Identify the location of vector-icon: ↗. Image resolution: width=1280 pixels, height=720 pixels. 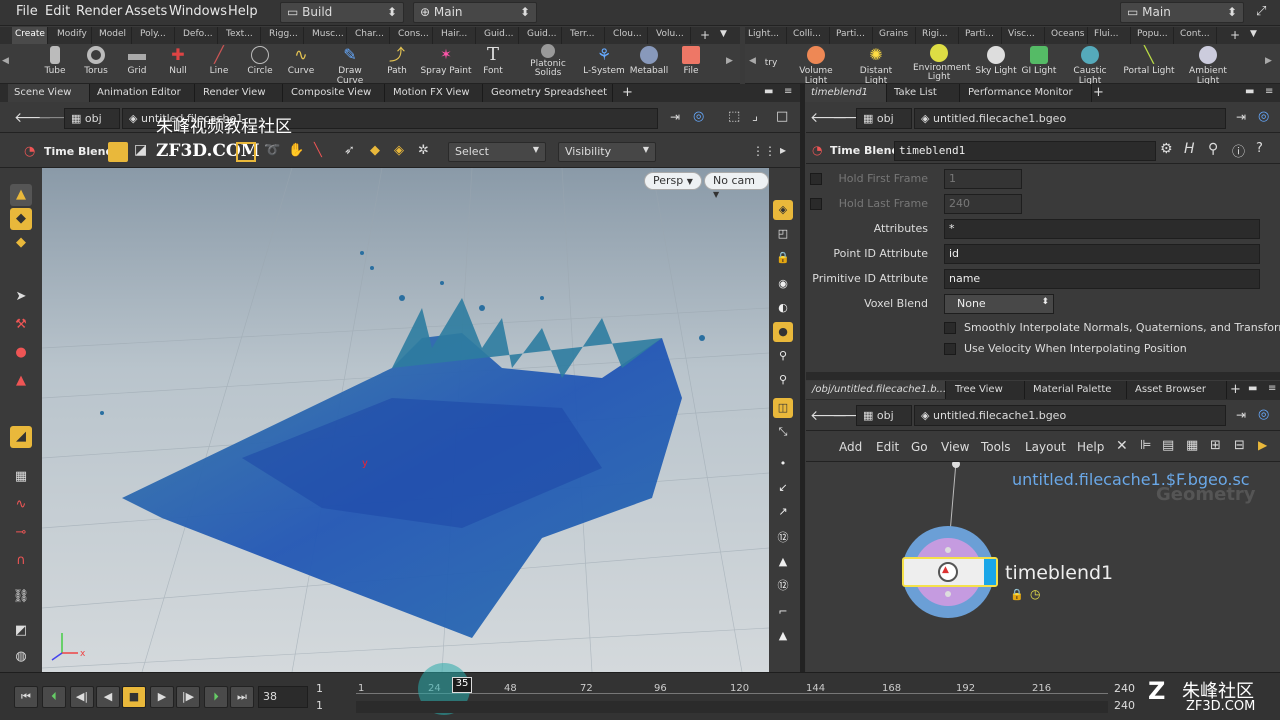
(783, 512).